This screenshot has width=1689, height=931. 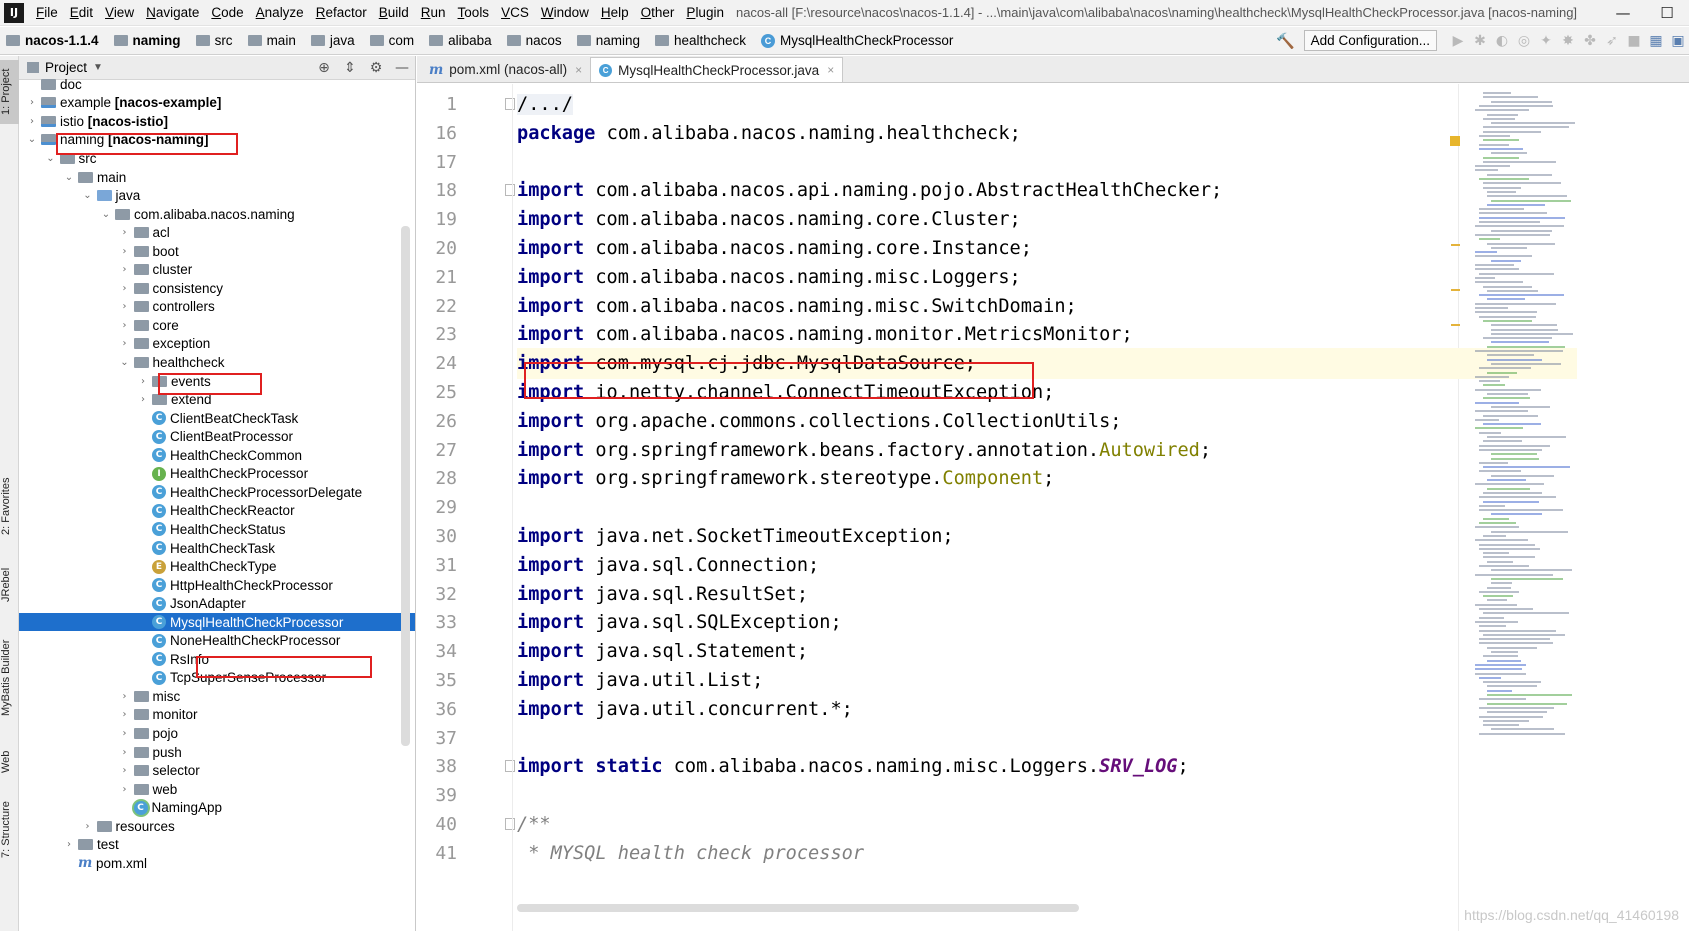 I want to click on build-hammer-icon: 🔨, so click(x=1286, y=41).